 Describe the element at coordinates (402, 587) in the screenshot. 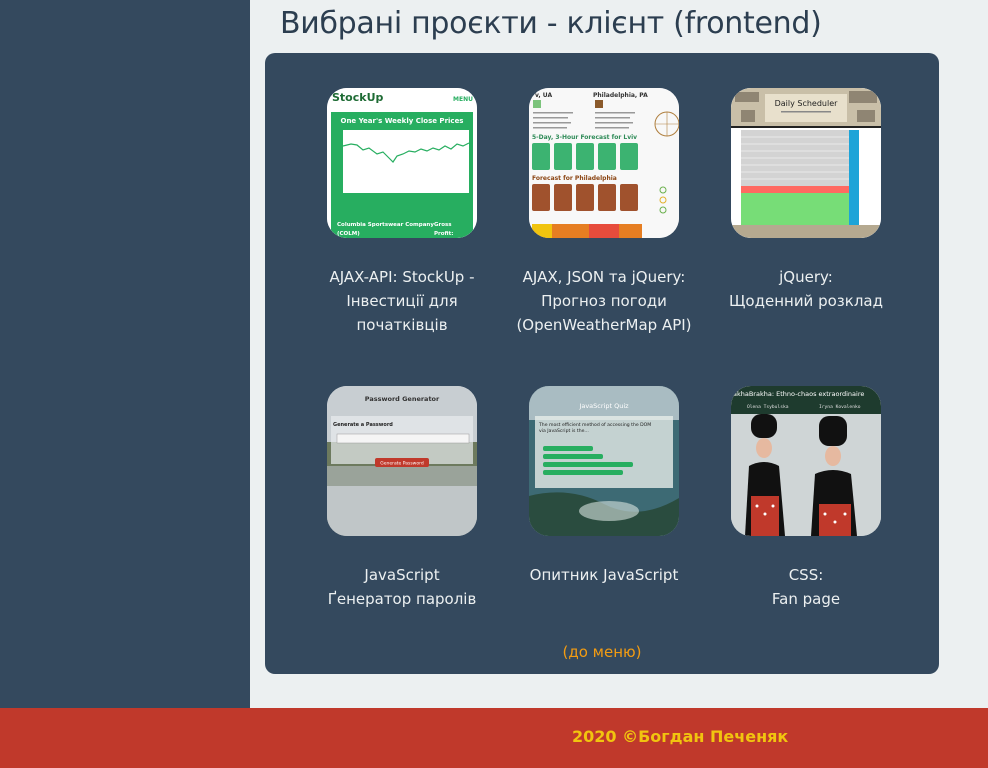

I see `project-caption: JavaScript Ґенератор паролів` at that location.